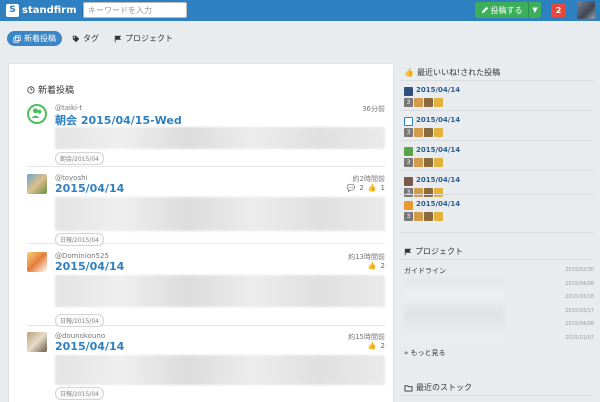 This screenshot has width=600, height=402. I want to click on tag-icon, so click(76, 38).